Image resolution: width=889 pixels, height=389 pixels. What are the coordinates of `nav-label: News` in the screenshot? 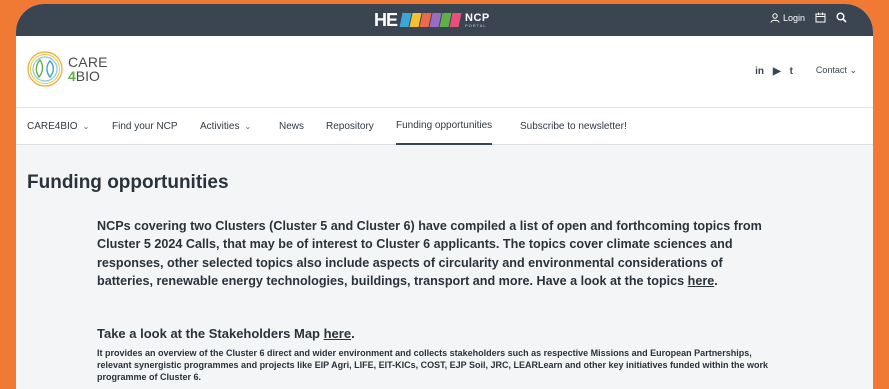 It's located at (292, 126).